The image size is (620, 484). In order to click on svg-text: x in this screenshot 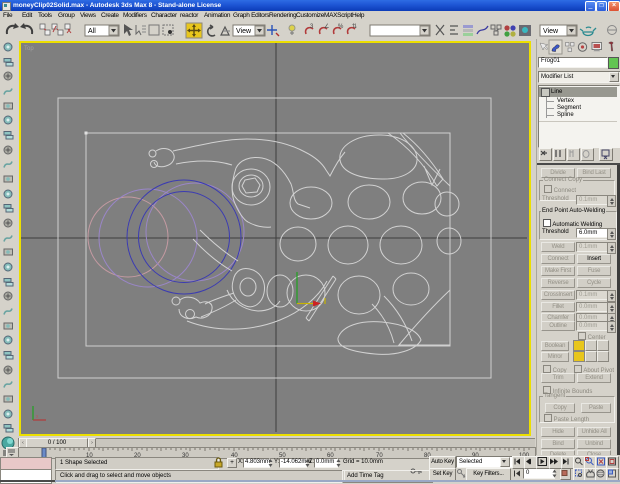, I will do `click(37, 417)`.